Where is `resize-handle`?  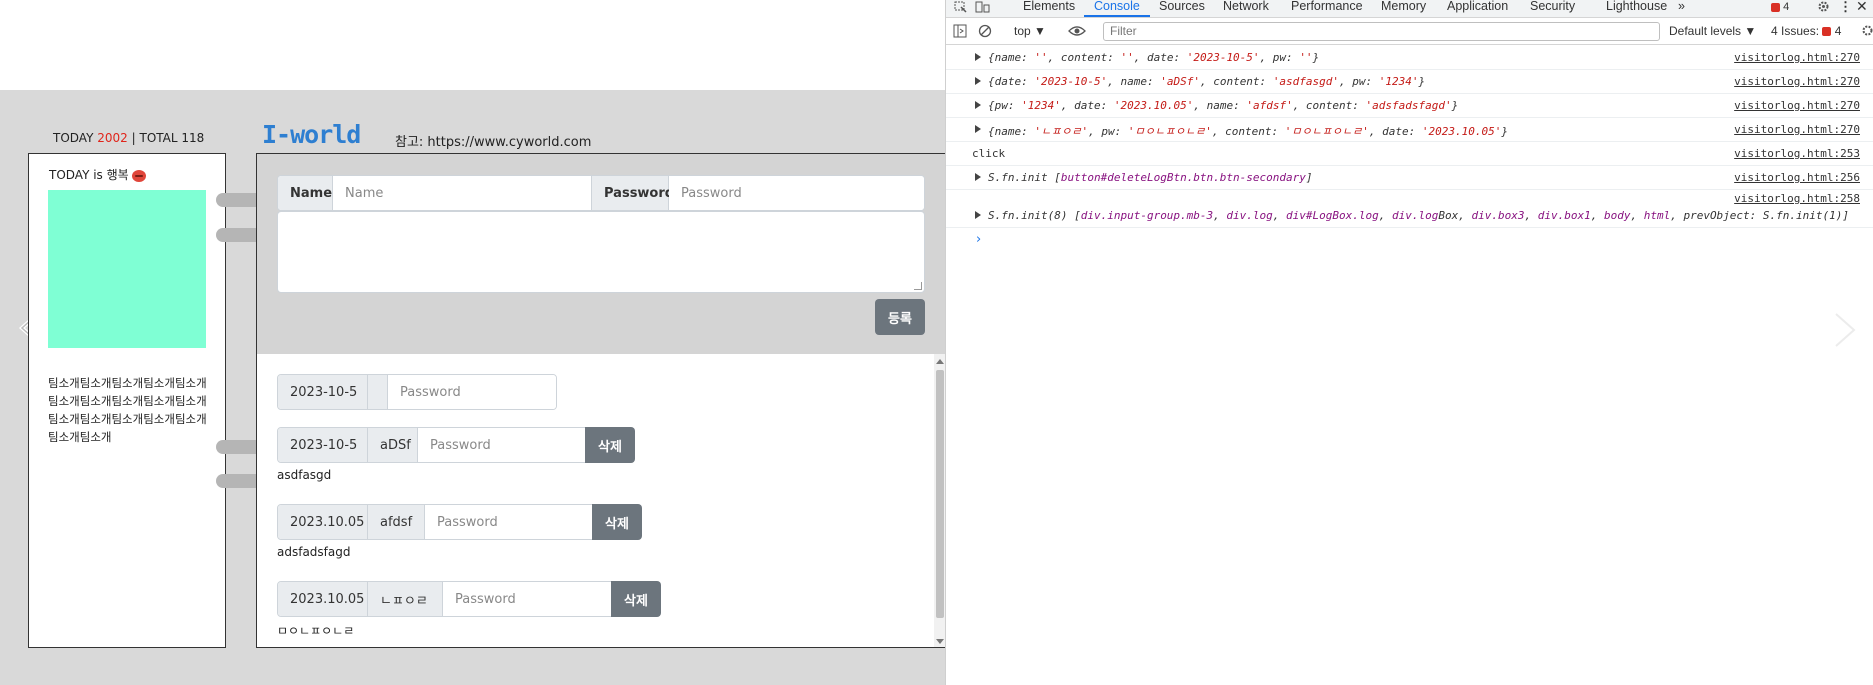
resize-handle is located at coordinates (918, 286).